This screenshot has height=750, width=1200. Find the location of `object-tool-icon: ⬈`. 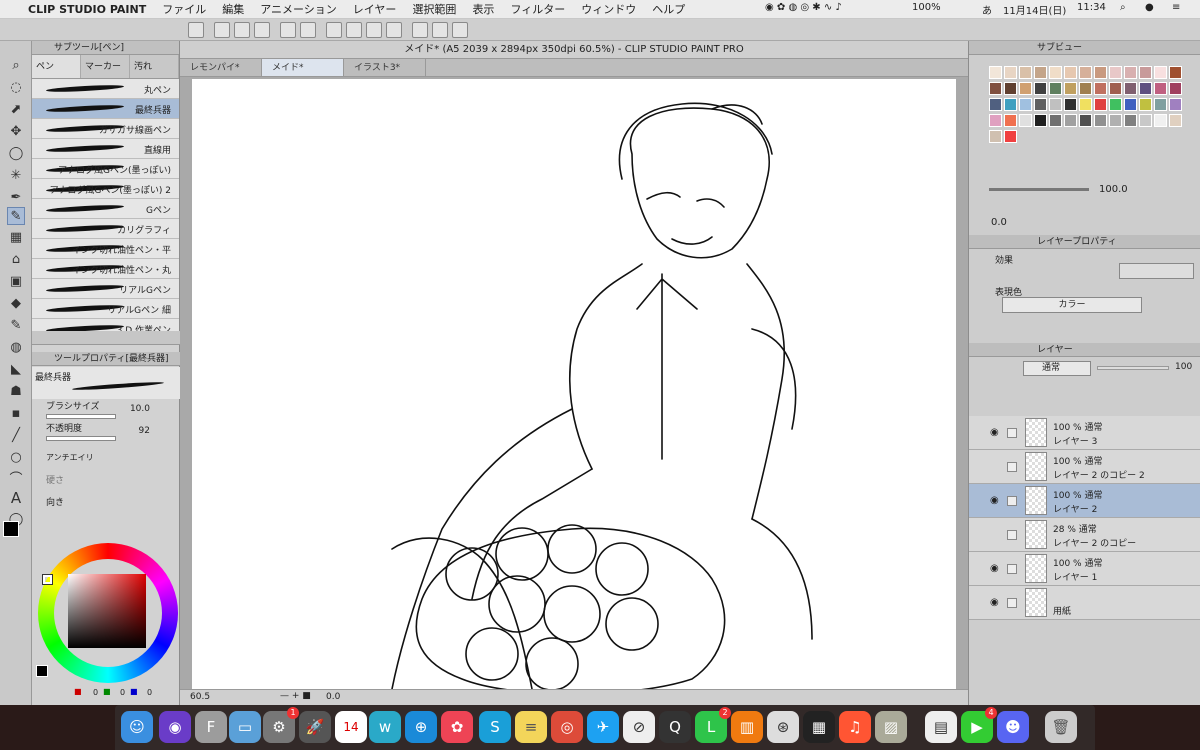

object-tool-icon: ⬈ is located at coordinates (16, 110).